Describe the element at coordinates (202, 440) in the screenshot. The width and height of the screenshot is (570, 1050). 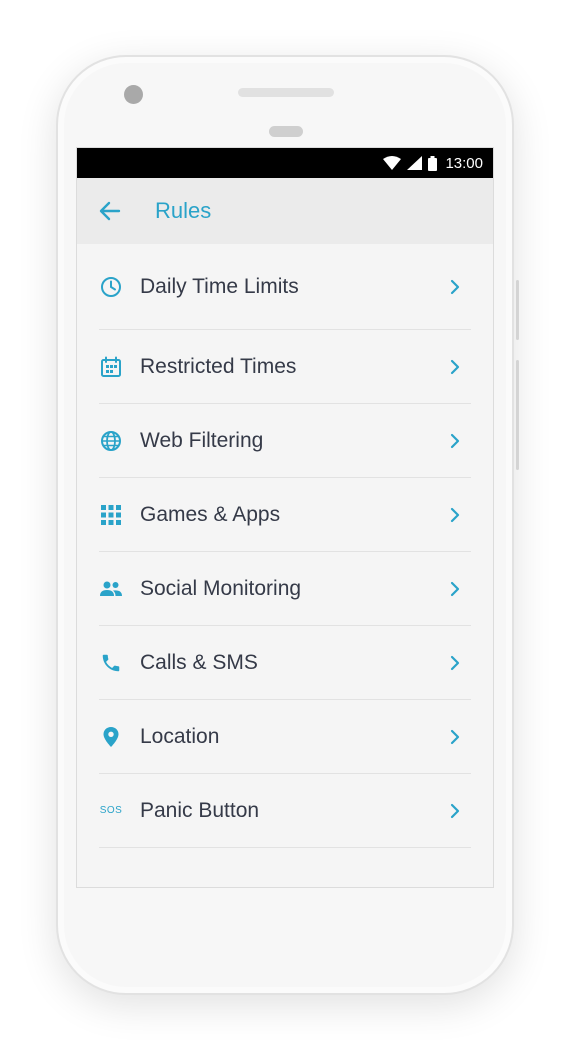
I see `rule-label: Web Filtering` at that location.